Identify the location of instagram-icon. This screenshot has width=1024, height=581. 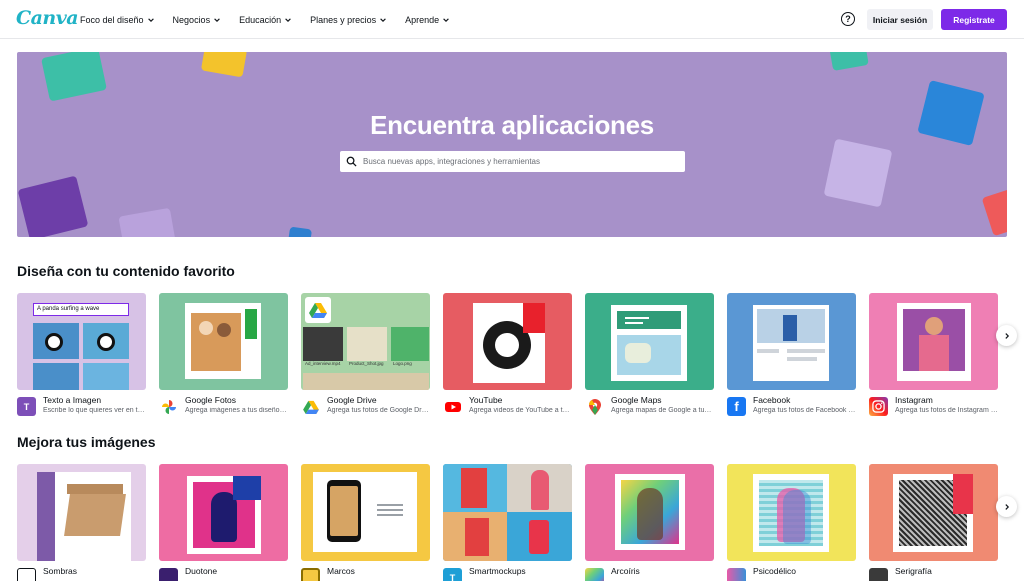
(878, 406).